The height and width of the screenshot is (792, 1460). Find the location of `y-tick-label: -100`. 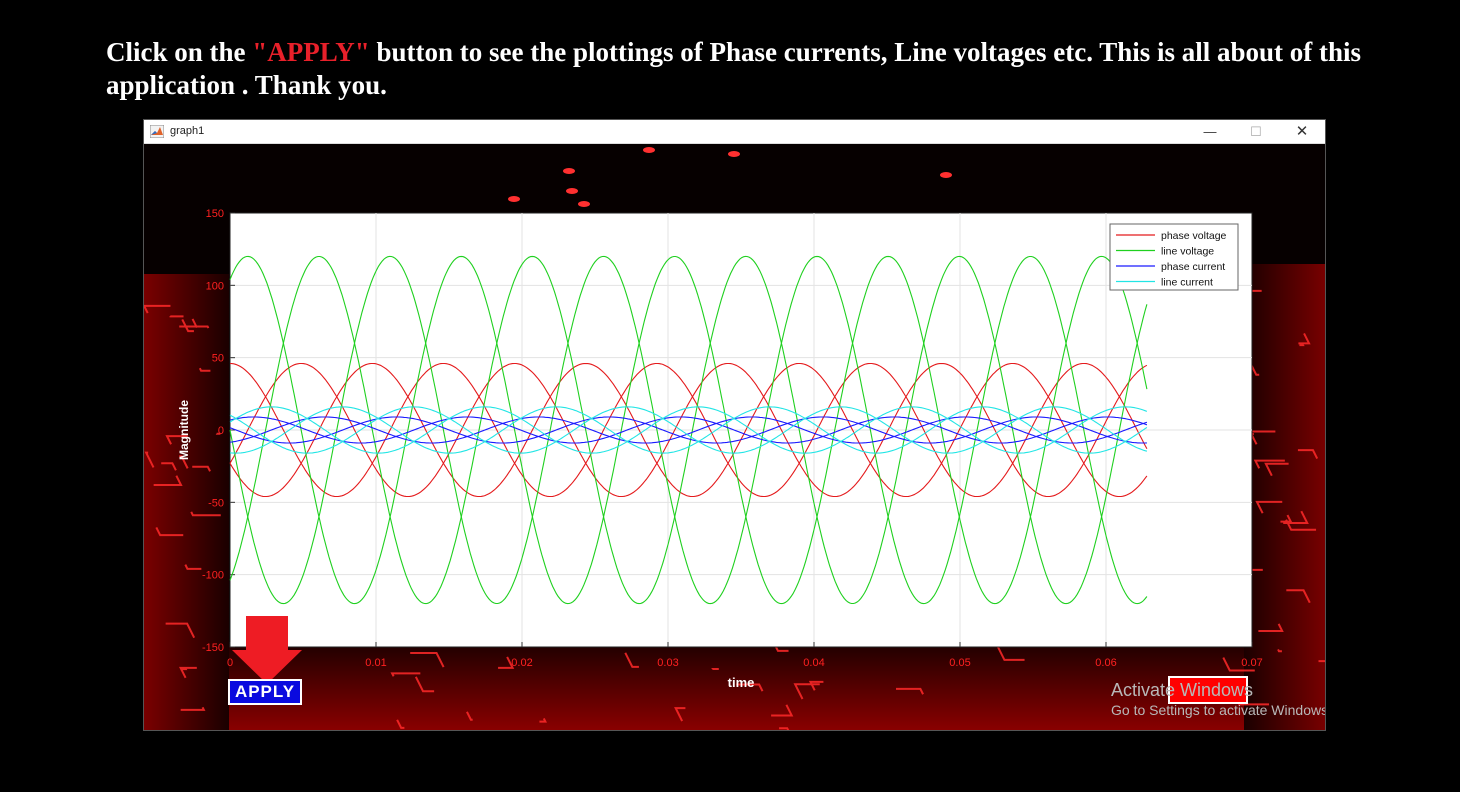

y-tick-label: -100 is located at coordinates (213, 576).